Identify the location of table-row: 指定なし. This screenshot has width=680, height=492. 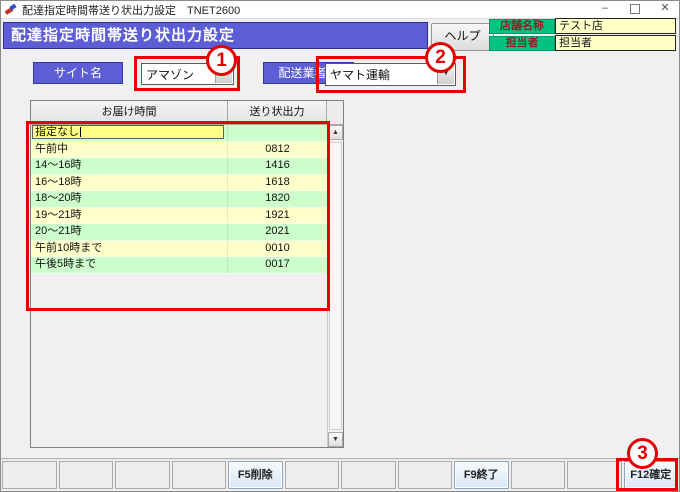
(179, 133).